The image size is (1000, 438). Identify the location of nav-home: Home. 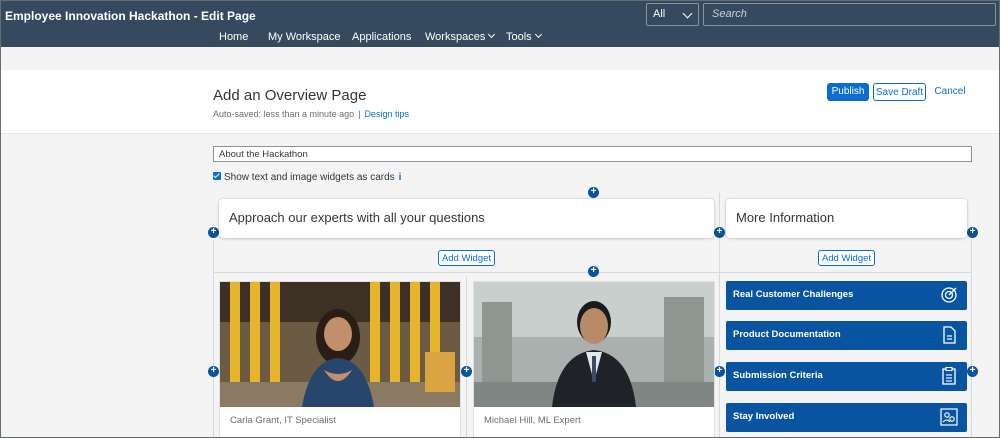
(233, 38).